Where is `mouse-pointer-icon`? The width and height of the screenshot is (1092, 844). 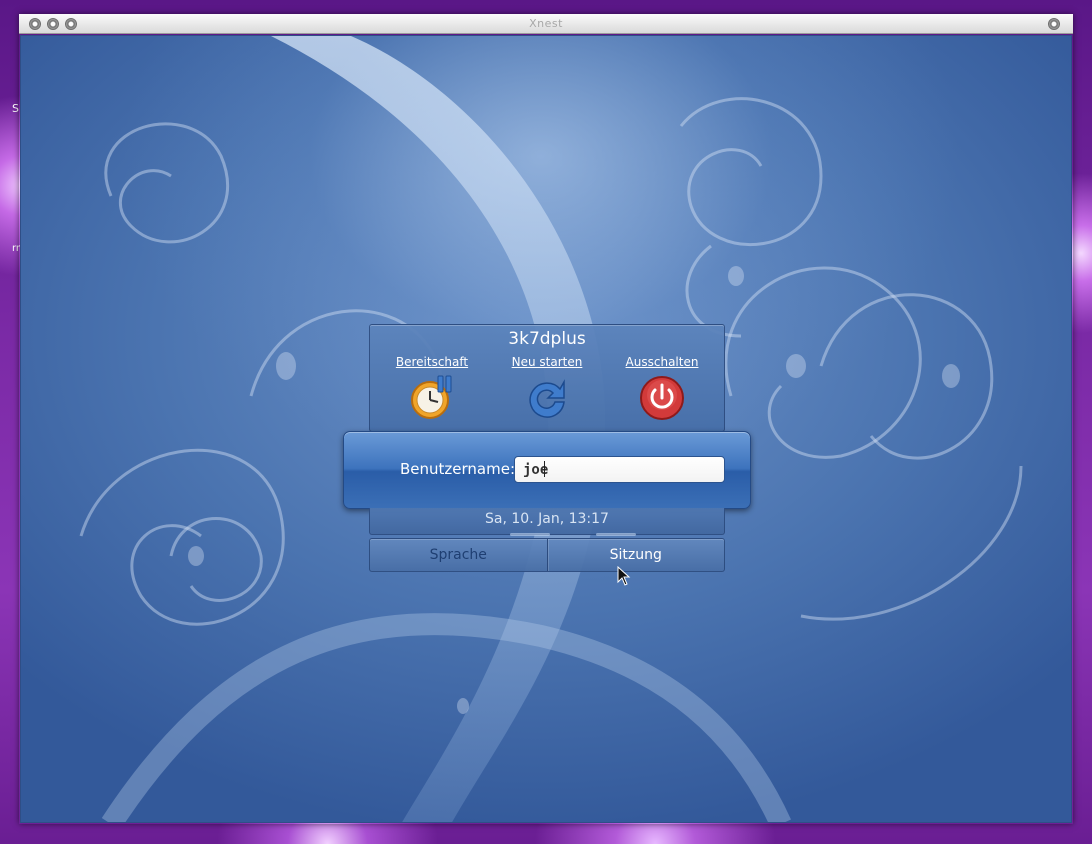 mouse-pointer-icon is located at coordinates (624, 576).